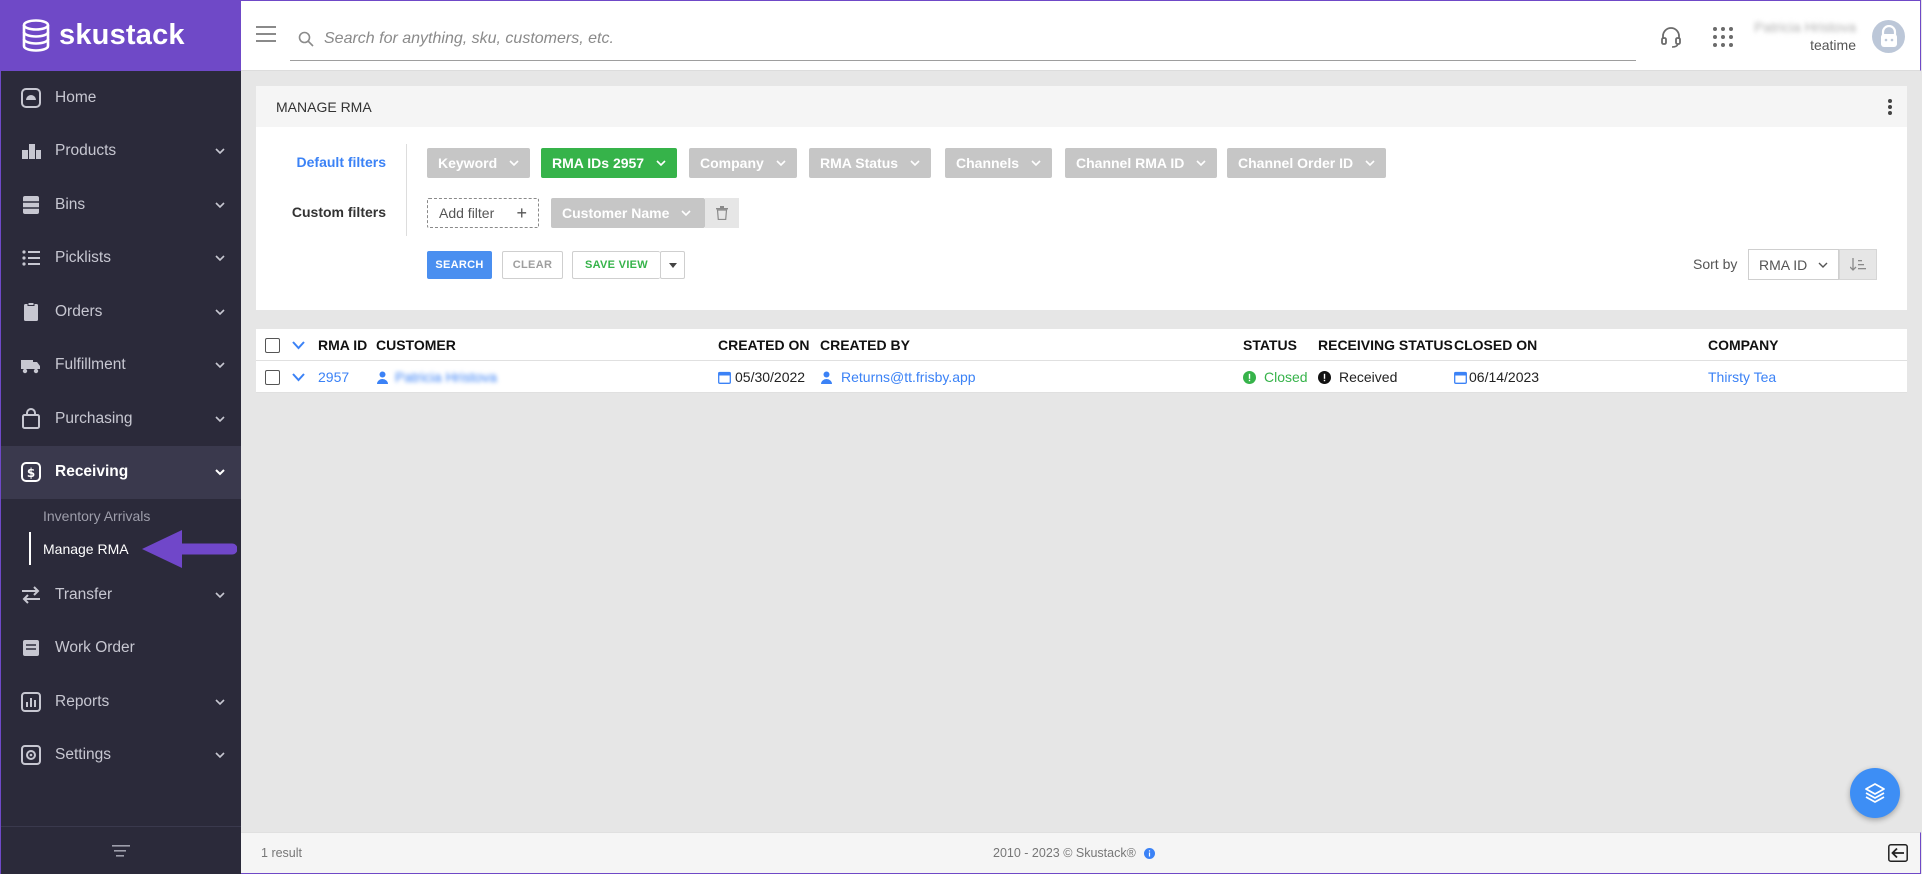 Image resolution: width=1922 pixels, height=874 pixels. I want to click on trash-icon, so click(722, 213).